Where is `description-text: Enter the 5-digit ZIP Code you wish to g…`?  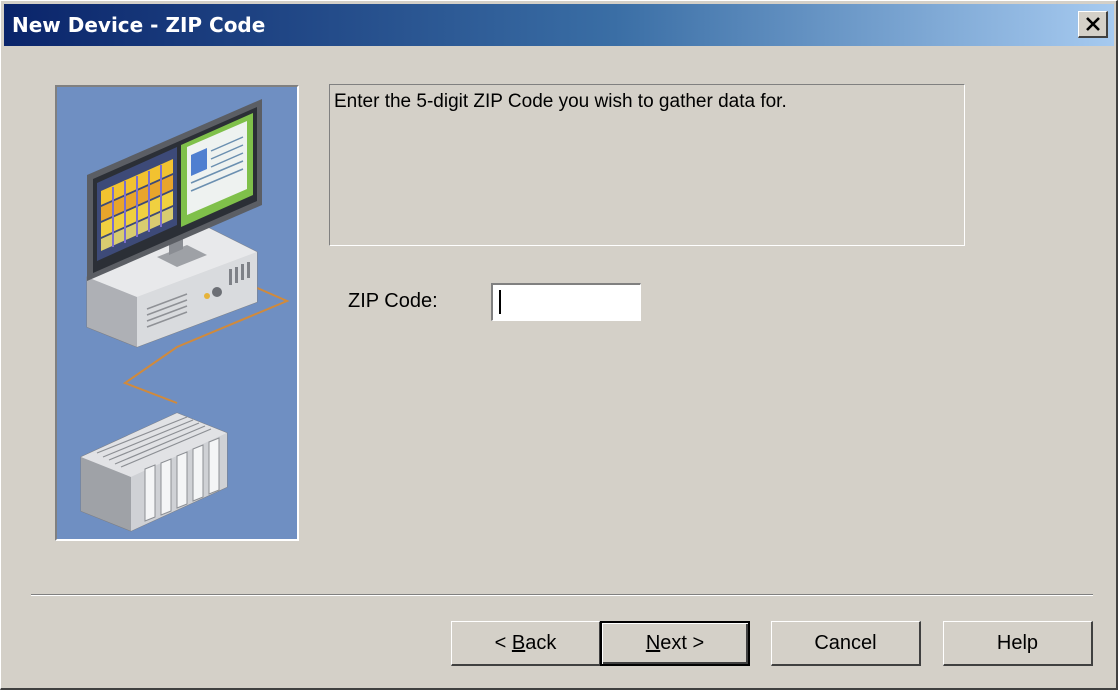
description-text: Enter the 5-digit ZIP Code you wish to g… is located at coordinates (560, 101).